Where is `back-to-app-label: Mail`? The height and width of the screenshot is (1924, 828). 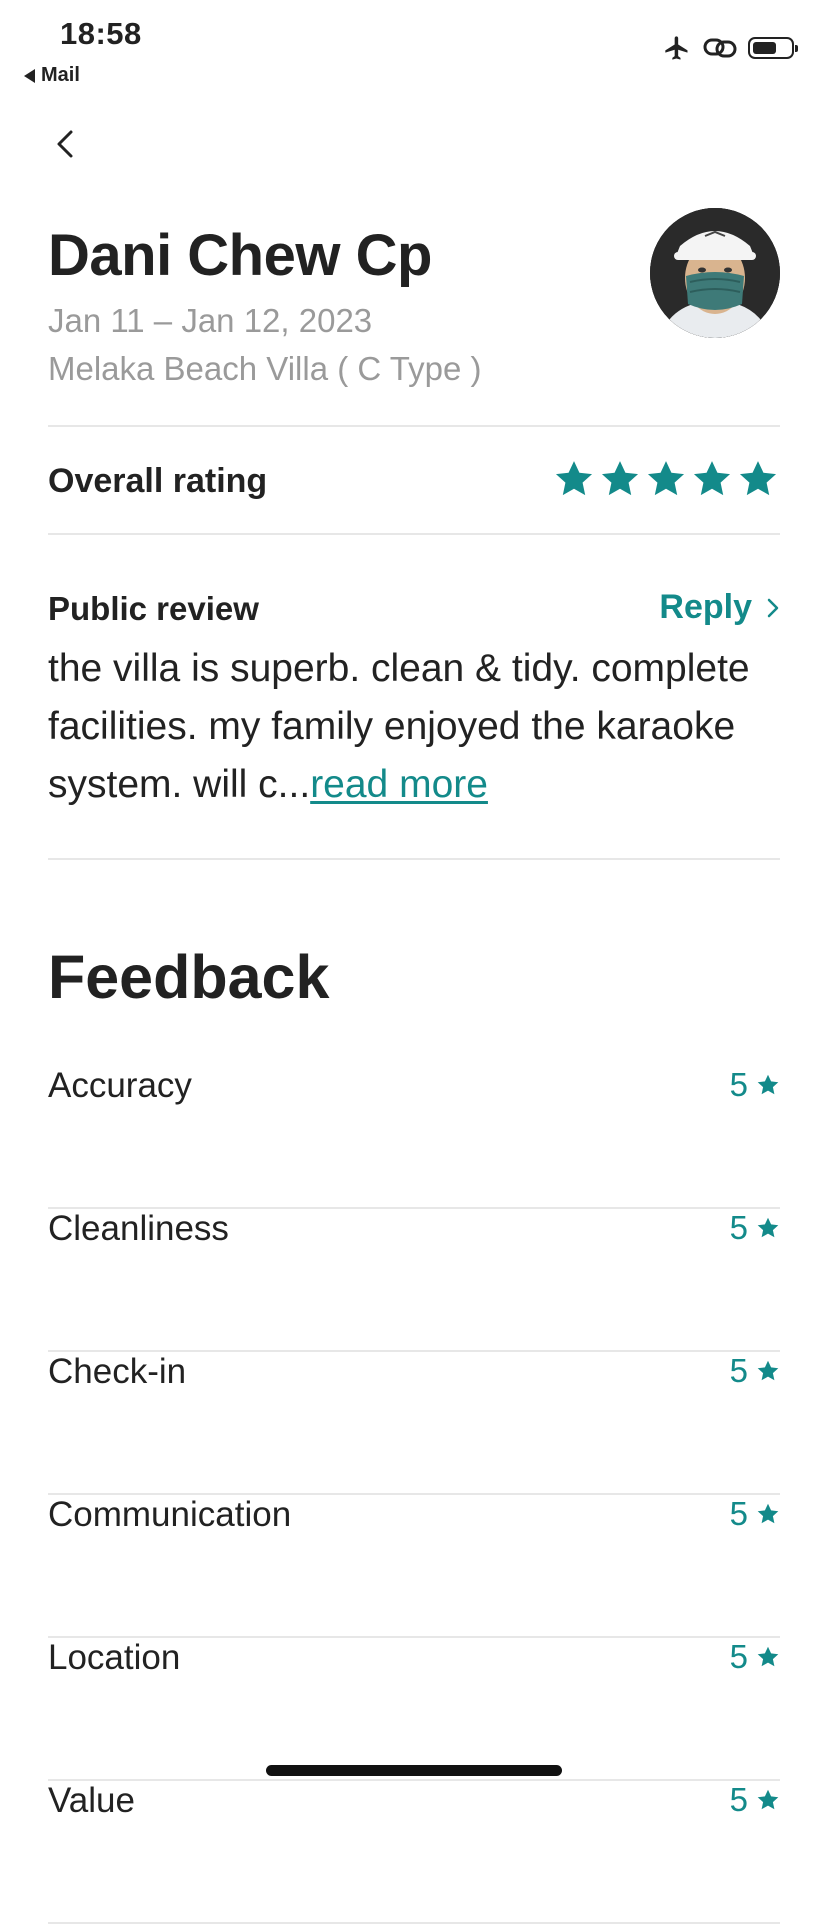 back-to-app-label: Mail is located at coordinates (60, 75).